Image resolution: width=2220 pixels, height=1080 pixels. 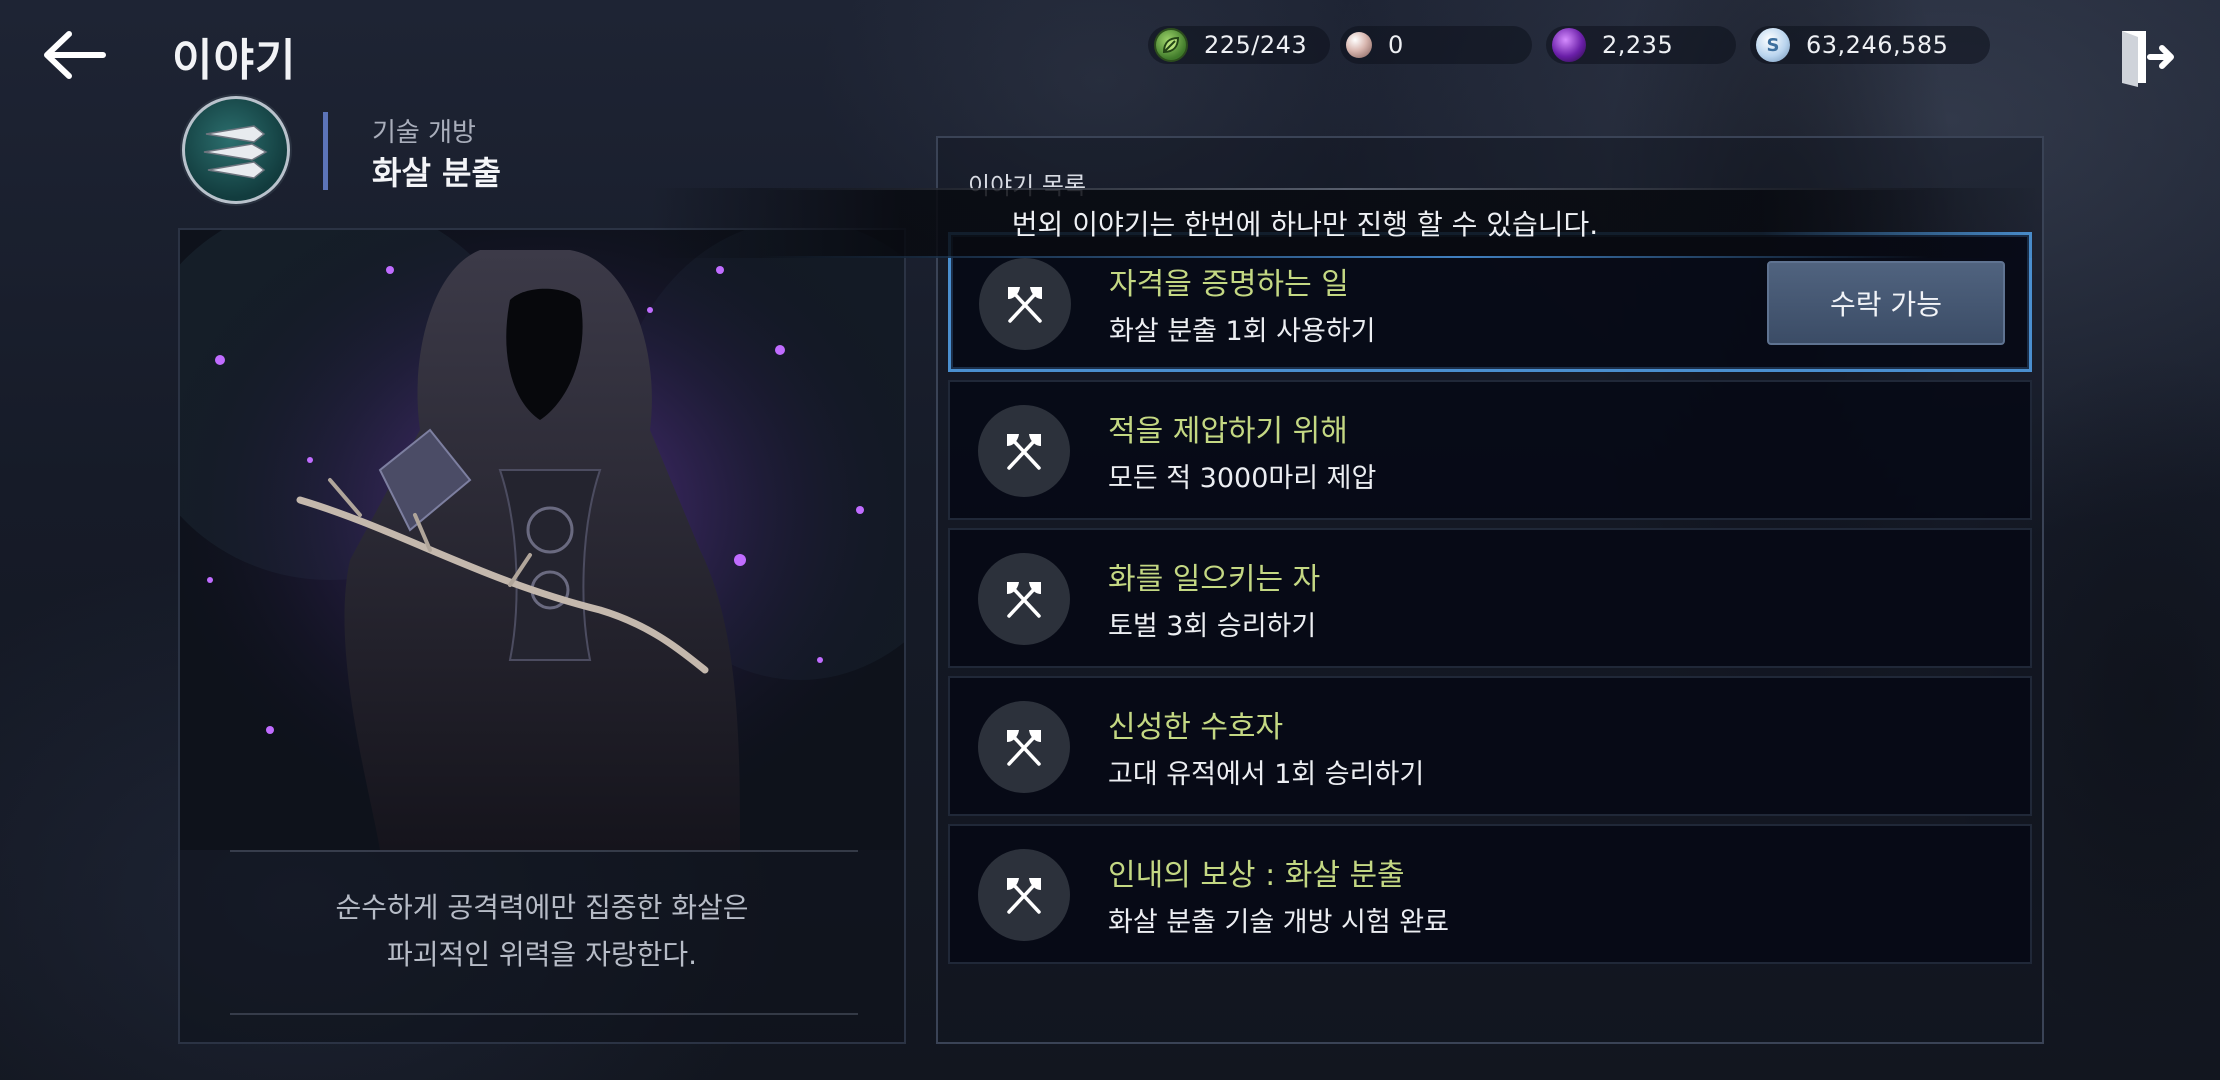 I want to click on leaf-icon, so click(x=1171, y=45).